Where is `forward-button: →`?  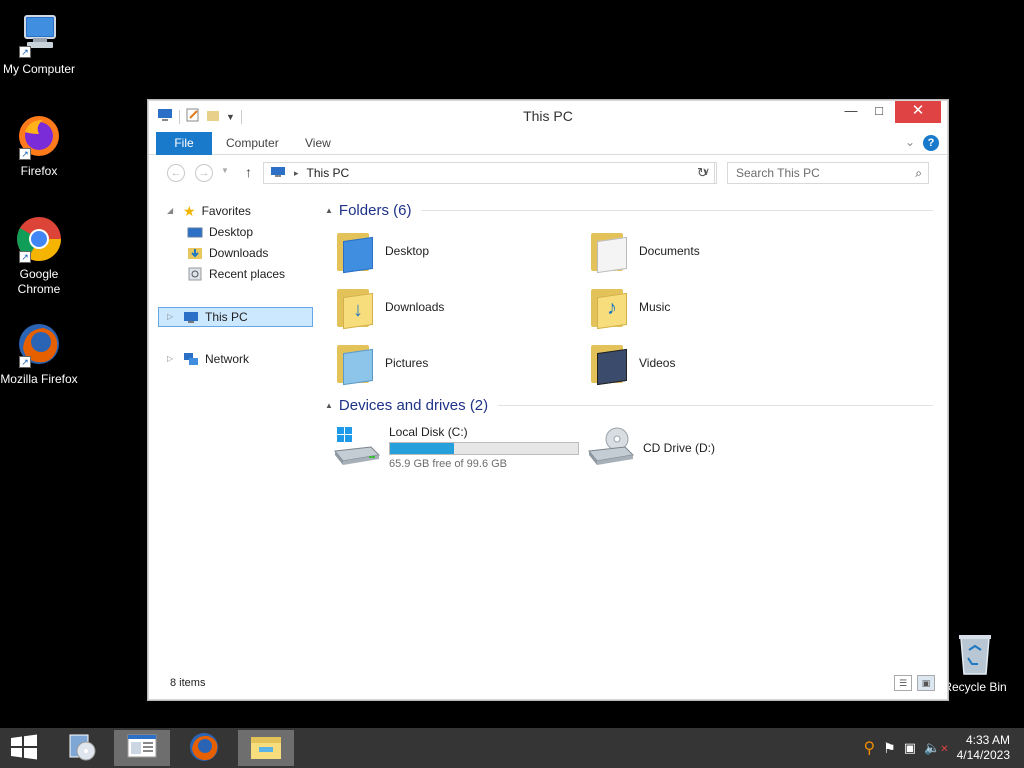 forward-button: → is located at coordinates (204, 173).